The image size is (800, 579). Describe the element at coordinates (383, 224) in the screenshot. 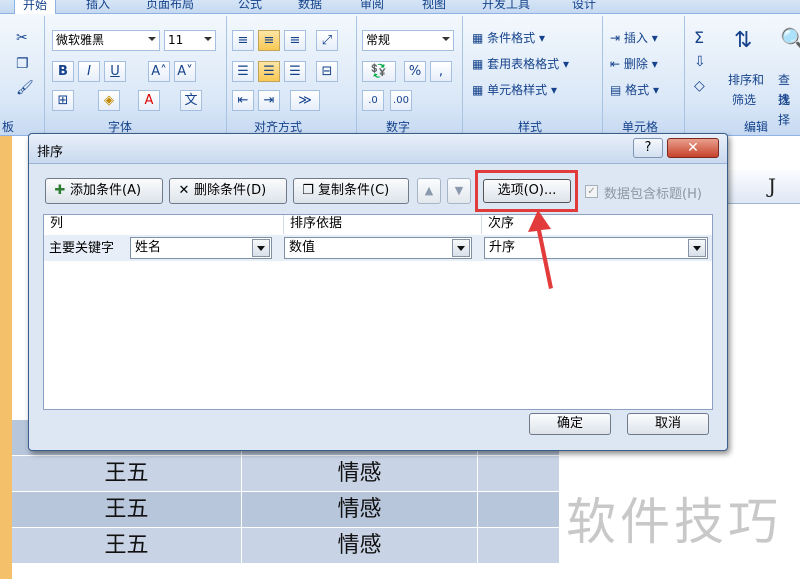

I see `column-header-sort-on: 排序依据` at that location.